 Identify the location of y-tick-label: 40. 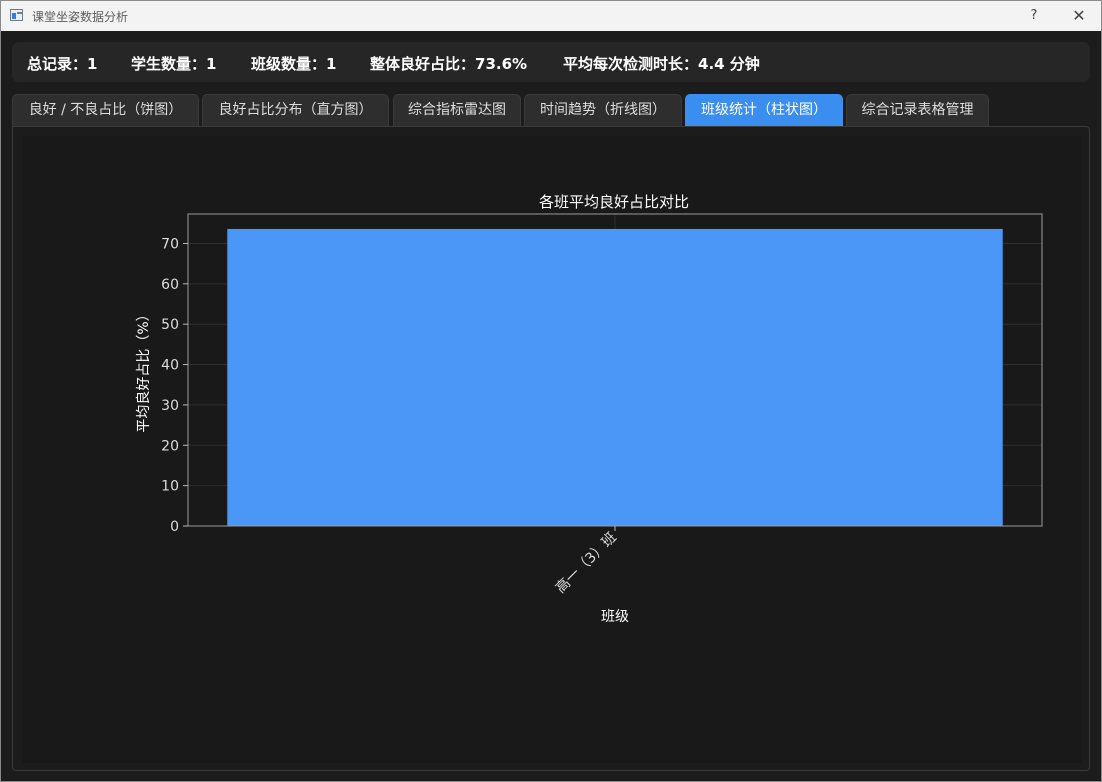
(170, 366).